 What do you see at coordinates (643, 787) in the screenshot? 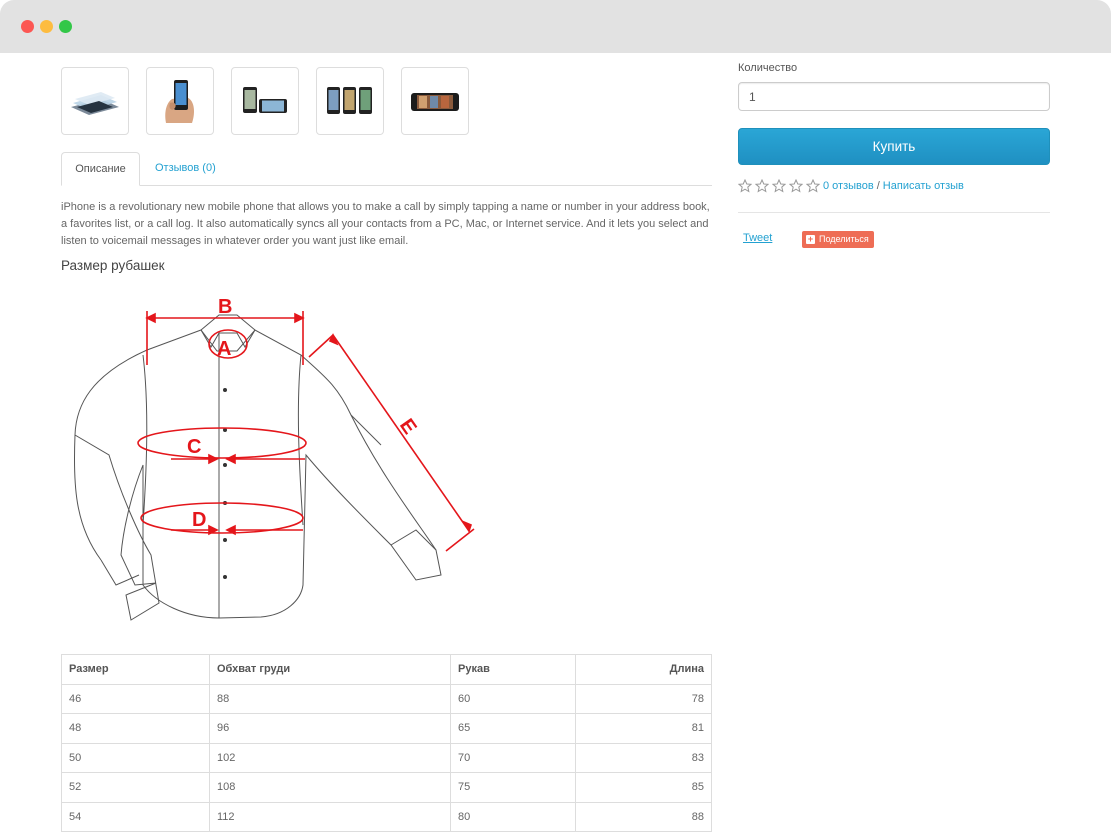
I see `cell-length: 85` at bounding box center [643, 787].